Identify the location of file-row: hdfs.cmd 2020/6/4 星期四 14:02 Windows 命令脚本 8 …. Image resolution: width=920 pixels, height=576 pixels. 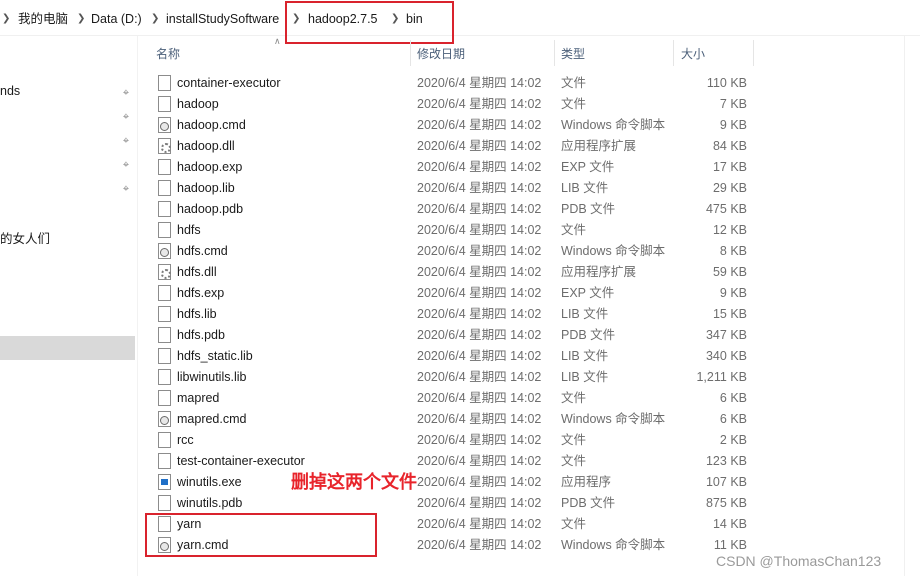
(455, 251).